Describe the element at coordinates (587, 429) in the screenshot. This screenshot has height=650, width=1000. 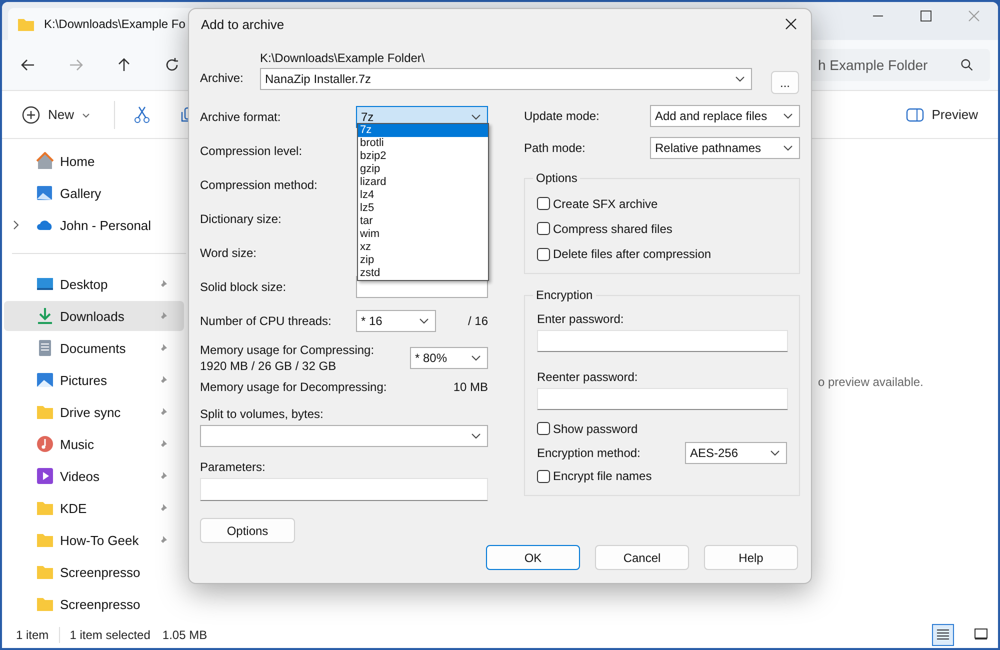
I see `checkbox-option: Show password` at that location.